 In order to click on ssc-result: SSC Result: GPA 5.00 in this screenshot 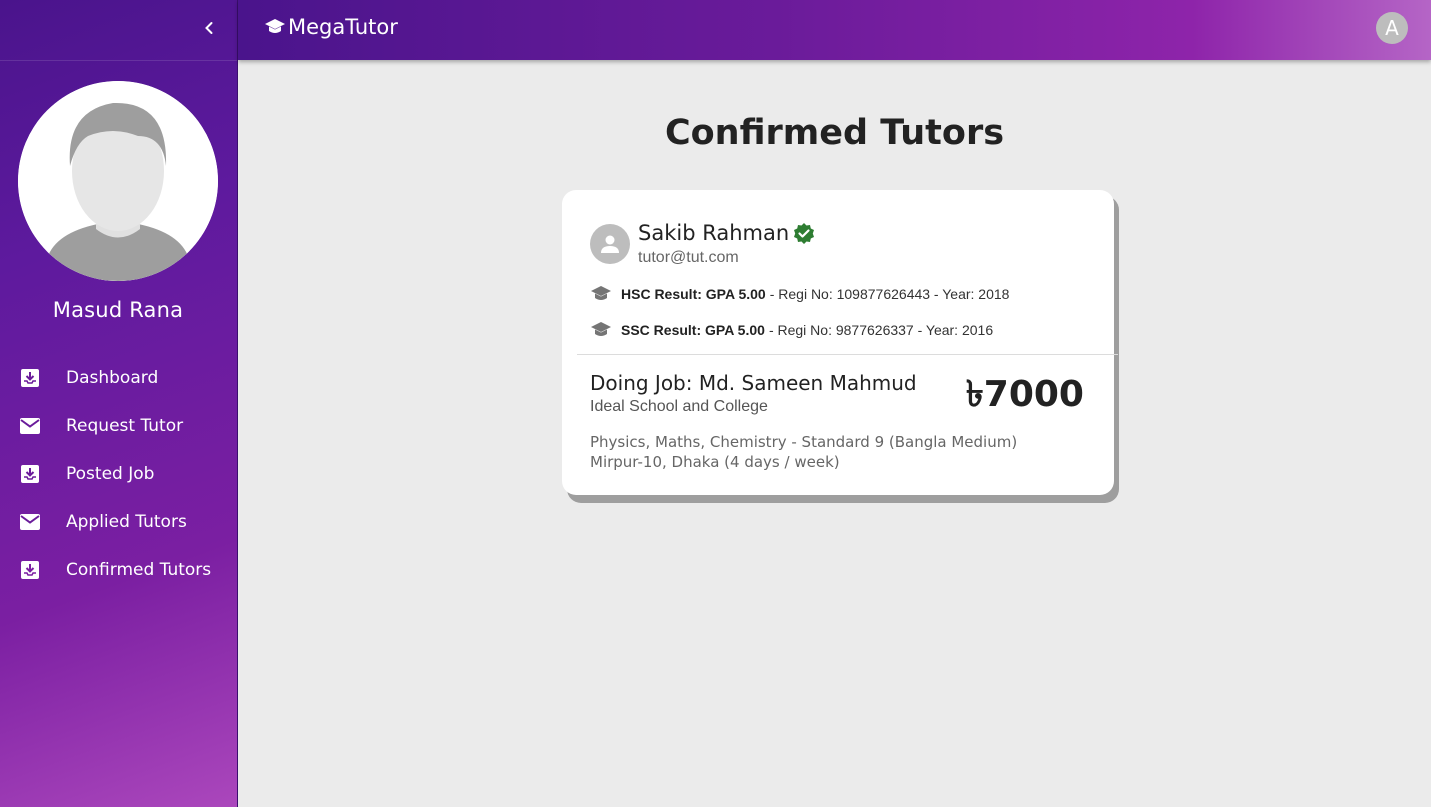, I will do `click(693, 330)`.